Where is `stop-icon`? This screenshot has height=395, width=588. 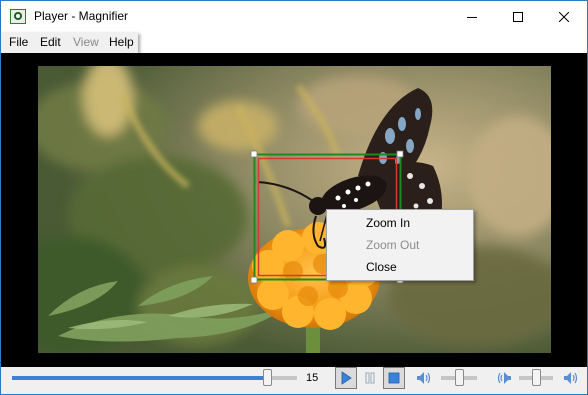 stop-icon is located at coordinates (394, 378).